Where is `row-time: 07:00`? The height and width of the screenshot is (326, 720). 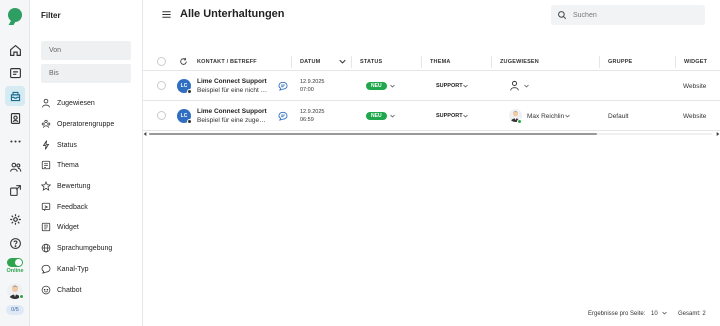 row-time: 07:00 is located at coordinates (307, 90).